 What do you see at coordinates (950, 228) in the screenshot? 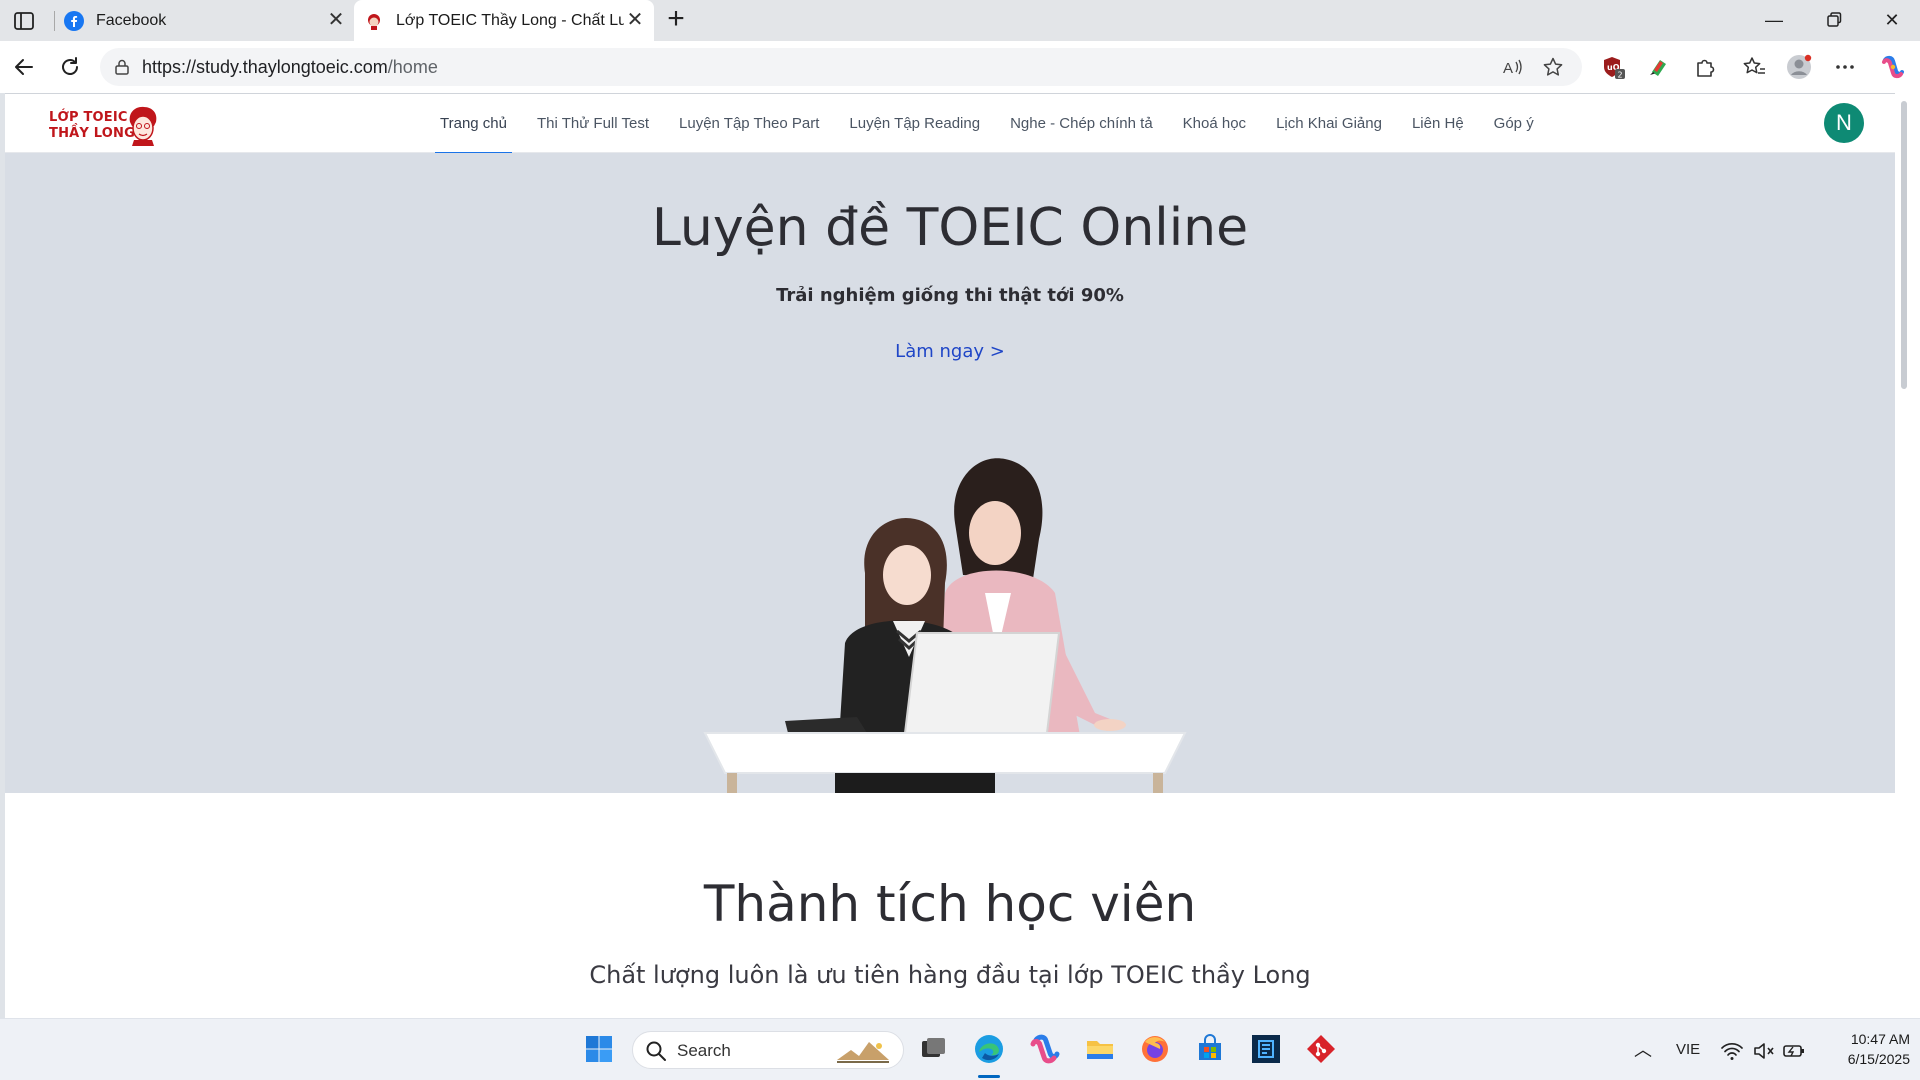
I see `hero-title: Luyện đề TOEIC Online` at bounding box center [950, 228].